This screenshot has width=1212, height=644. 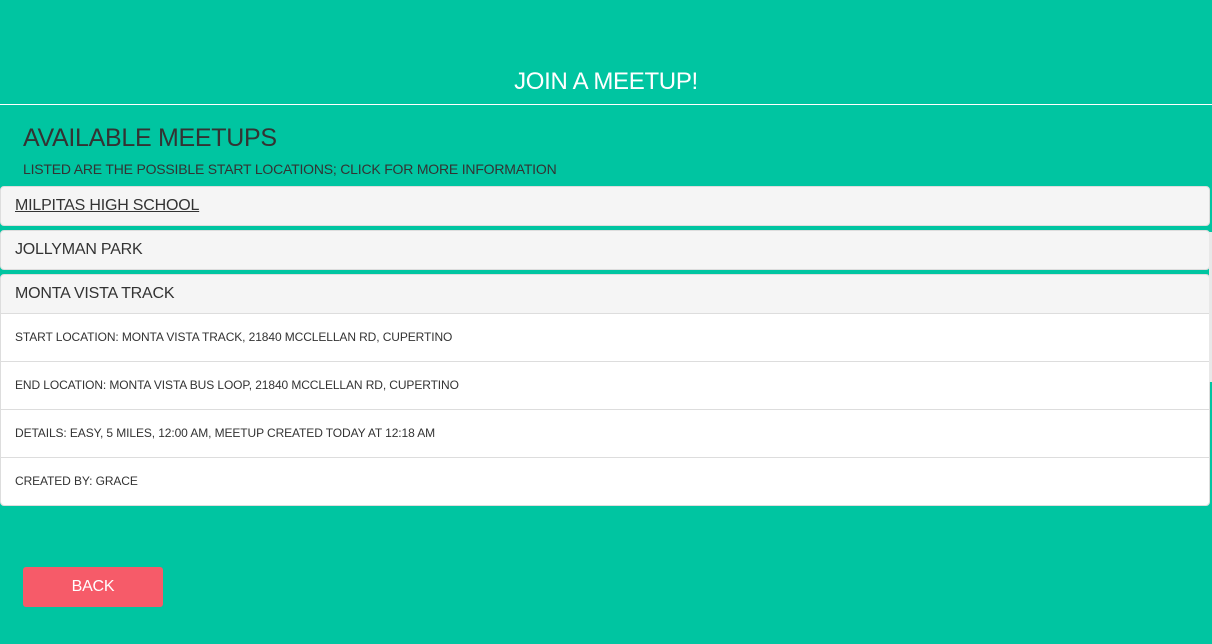 What do you see at coordinates (605, 294) in the screenshot?
I see `meetup-link-monta-vista: MONTA VISTA TRACK` at bounding box center [605, 294].